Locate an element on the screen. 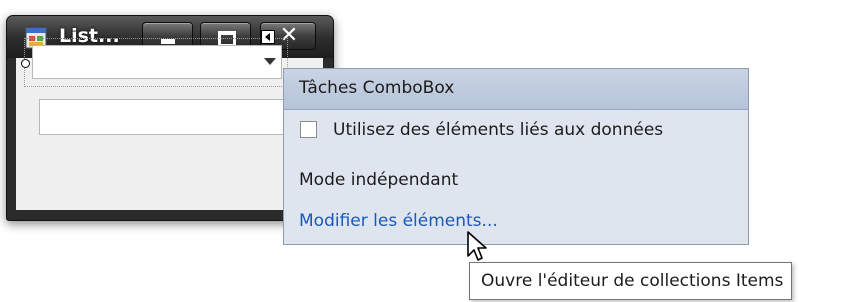 Image resolution: width=865 pixels, height=302 pixels. data-bound-items-label: Utilisez des éléments liés aux données is located at coordinates (498, 130).